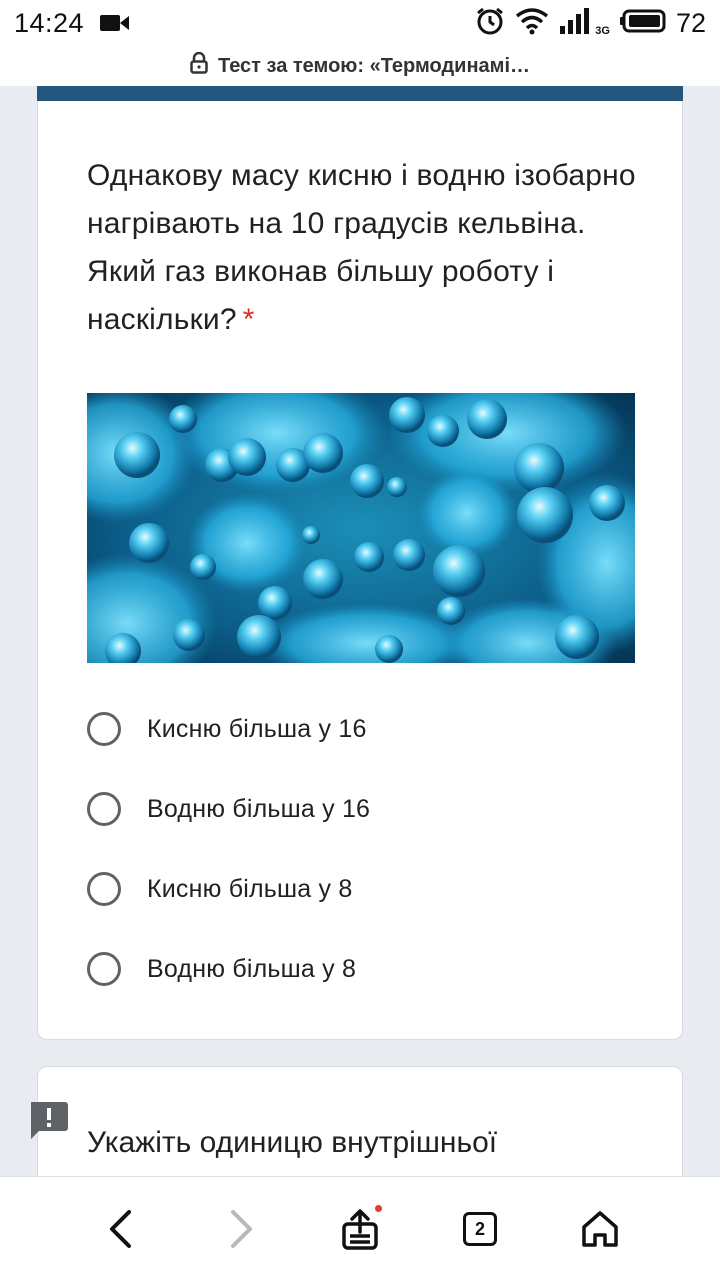 Image resolution: width=720 pixels, height=1280 pixels. Describe the element at coordinates (367, 969) in the screenshot. I see `option-item: Водню більша у 8` at that location.